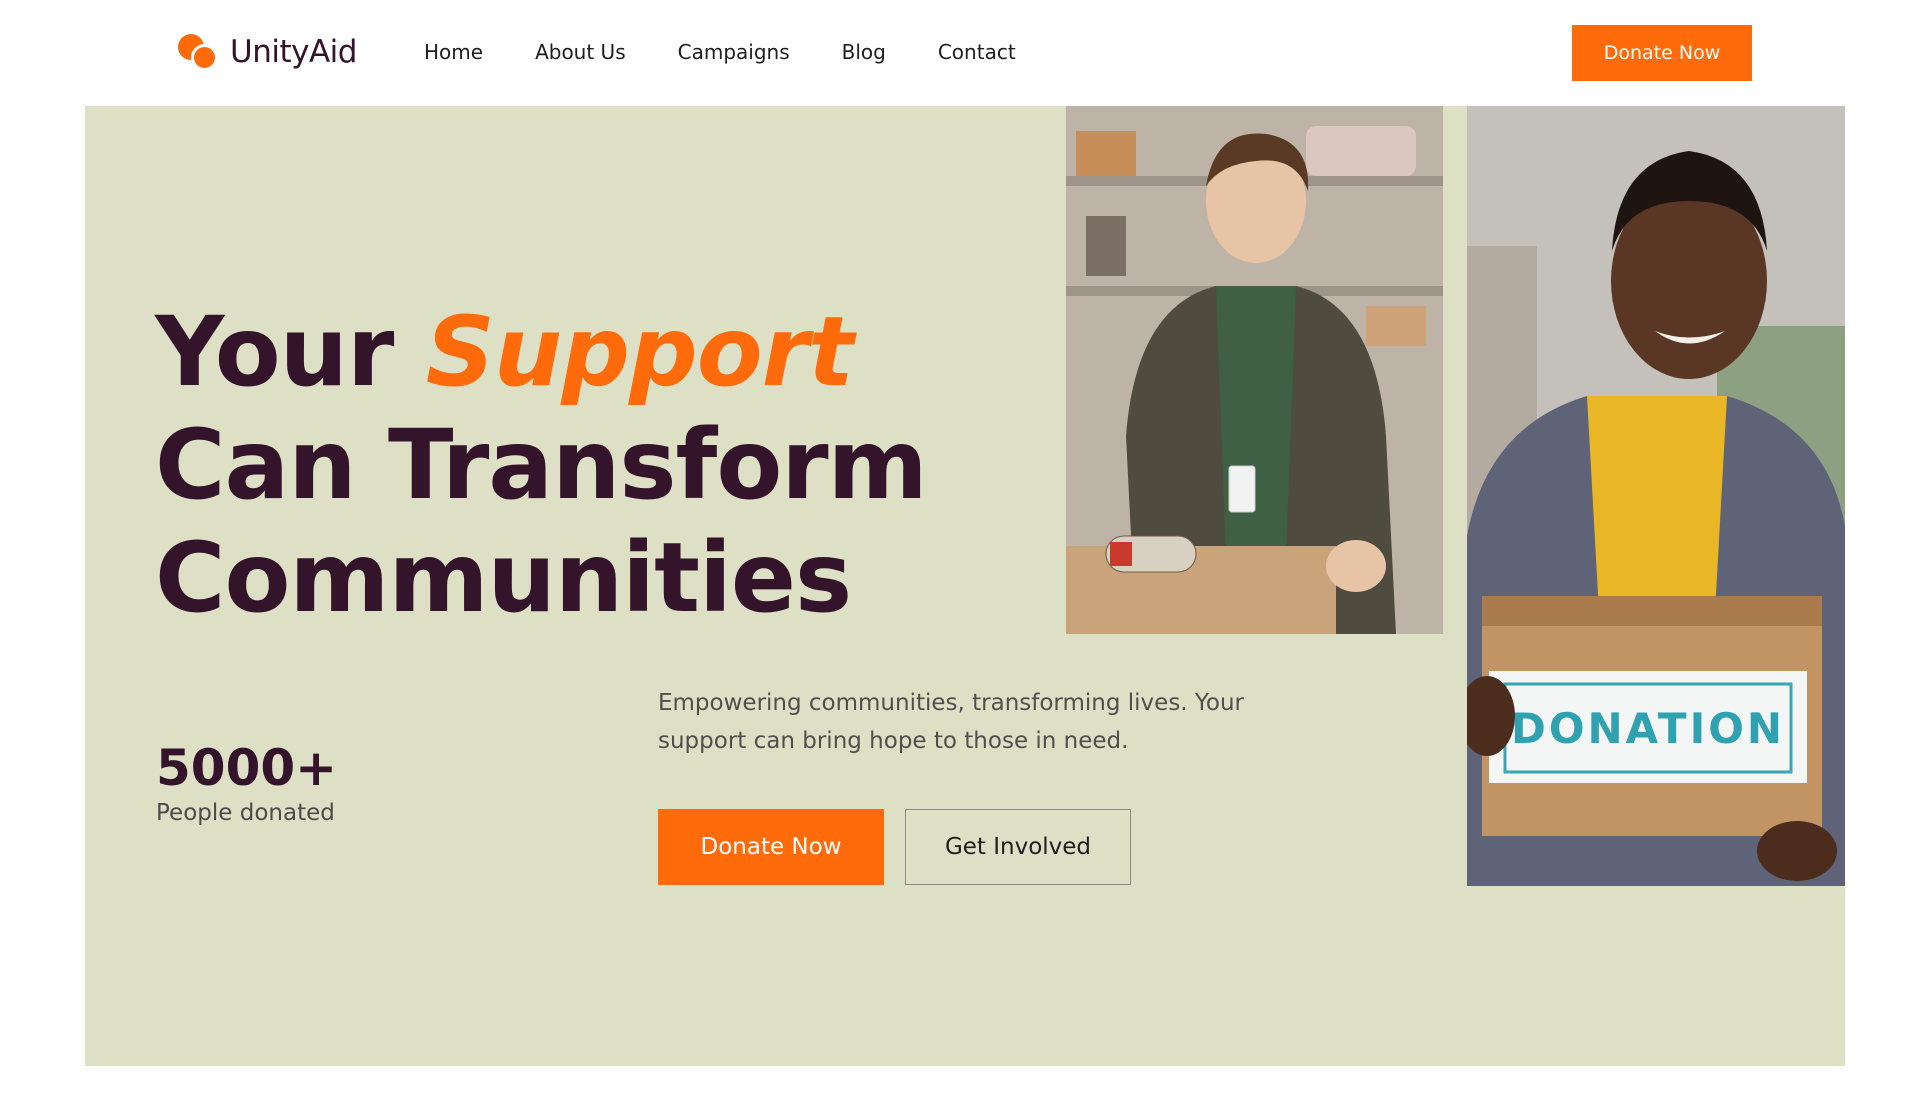 This screenshot has width=1920, height=1104. What do you see at coordinates (1662, 53) in the screenshot?
I see `header-donate-button: Donate Now` at bounding box center [1662, 53].